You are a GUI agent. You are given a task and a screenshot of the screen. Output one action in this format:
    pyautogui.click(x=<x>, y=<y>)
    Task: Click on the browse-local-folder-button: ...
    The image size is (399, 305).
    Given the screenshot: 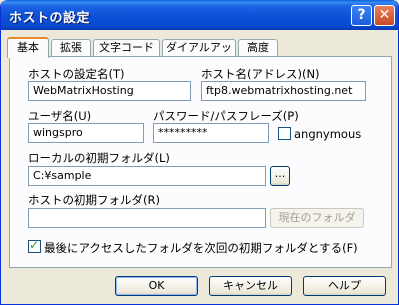 What is the action you would take?
    pyautogui.click(x=280, y=176)
    